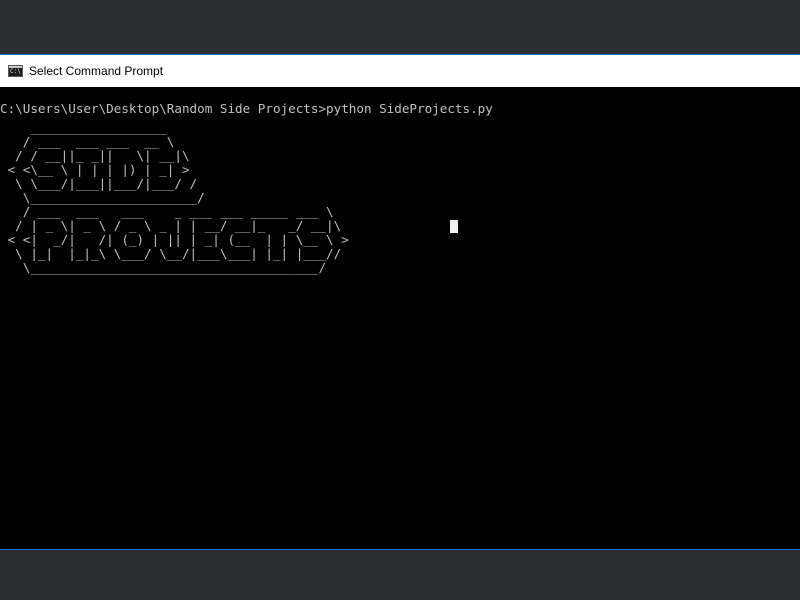  I want to click on command-prompt-icon-text: C:\, so click(15, 71).